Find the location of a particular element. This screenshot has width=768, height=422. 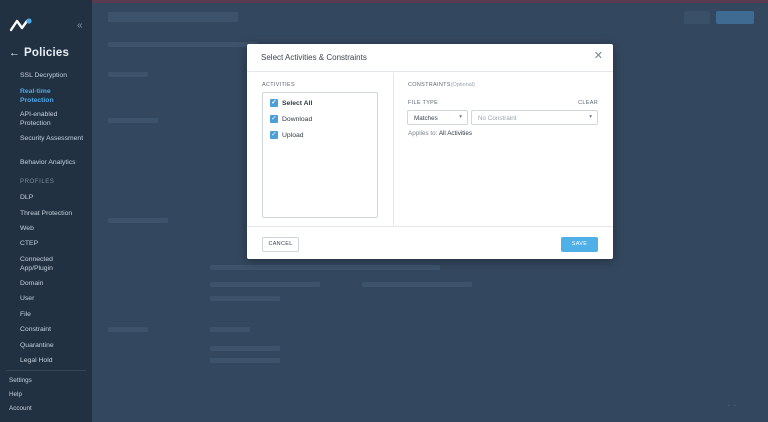

save-button: SAVE is located at coordinates (579, 244).